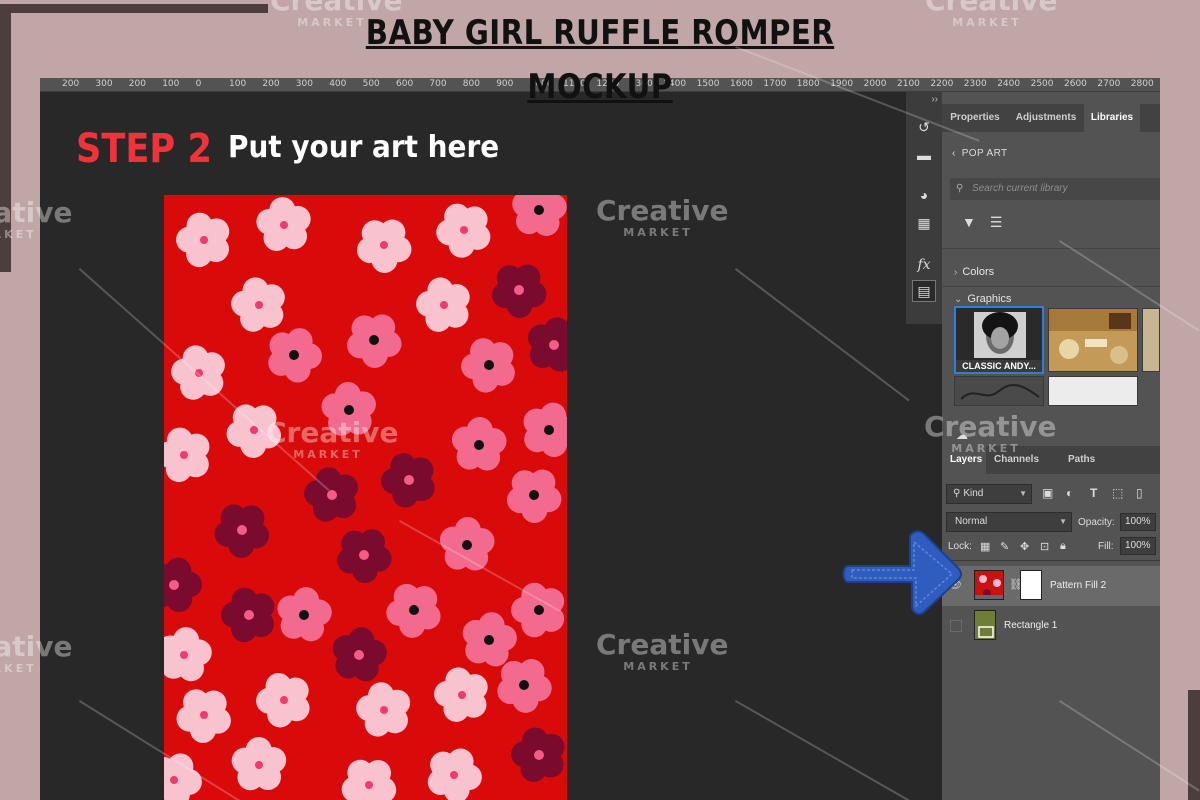  I want to click on graphic-thumbnail-partial, so click(1151, 340).